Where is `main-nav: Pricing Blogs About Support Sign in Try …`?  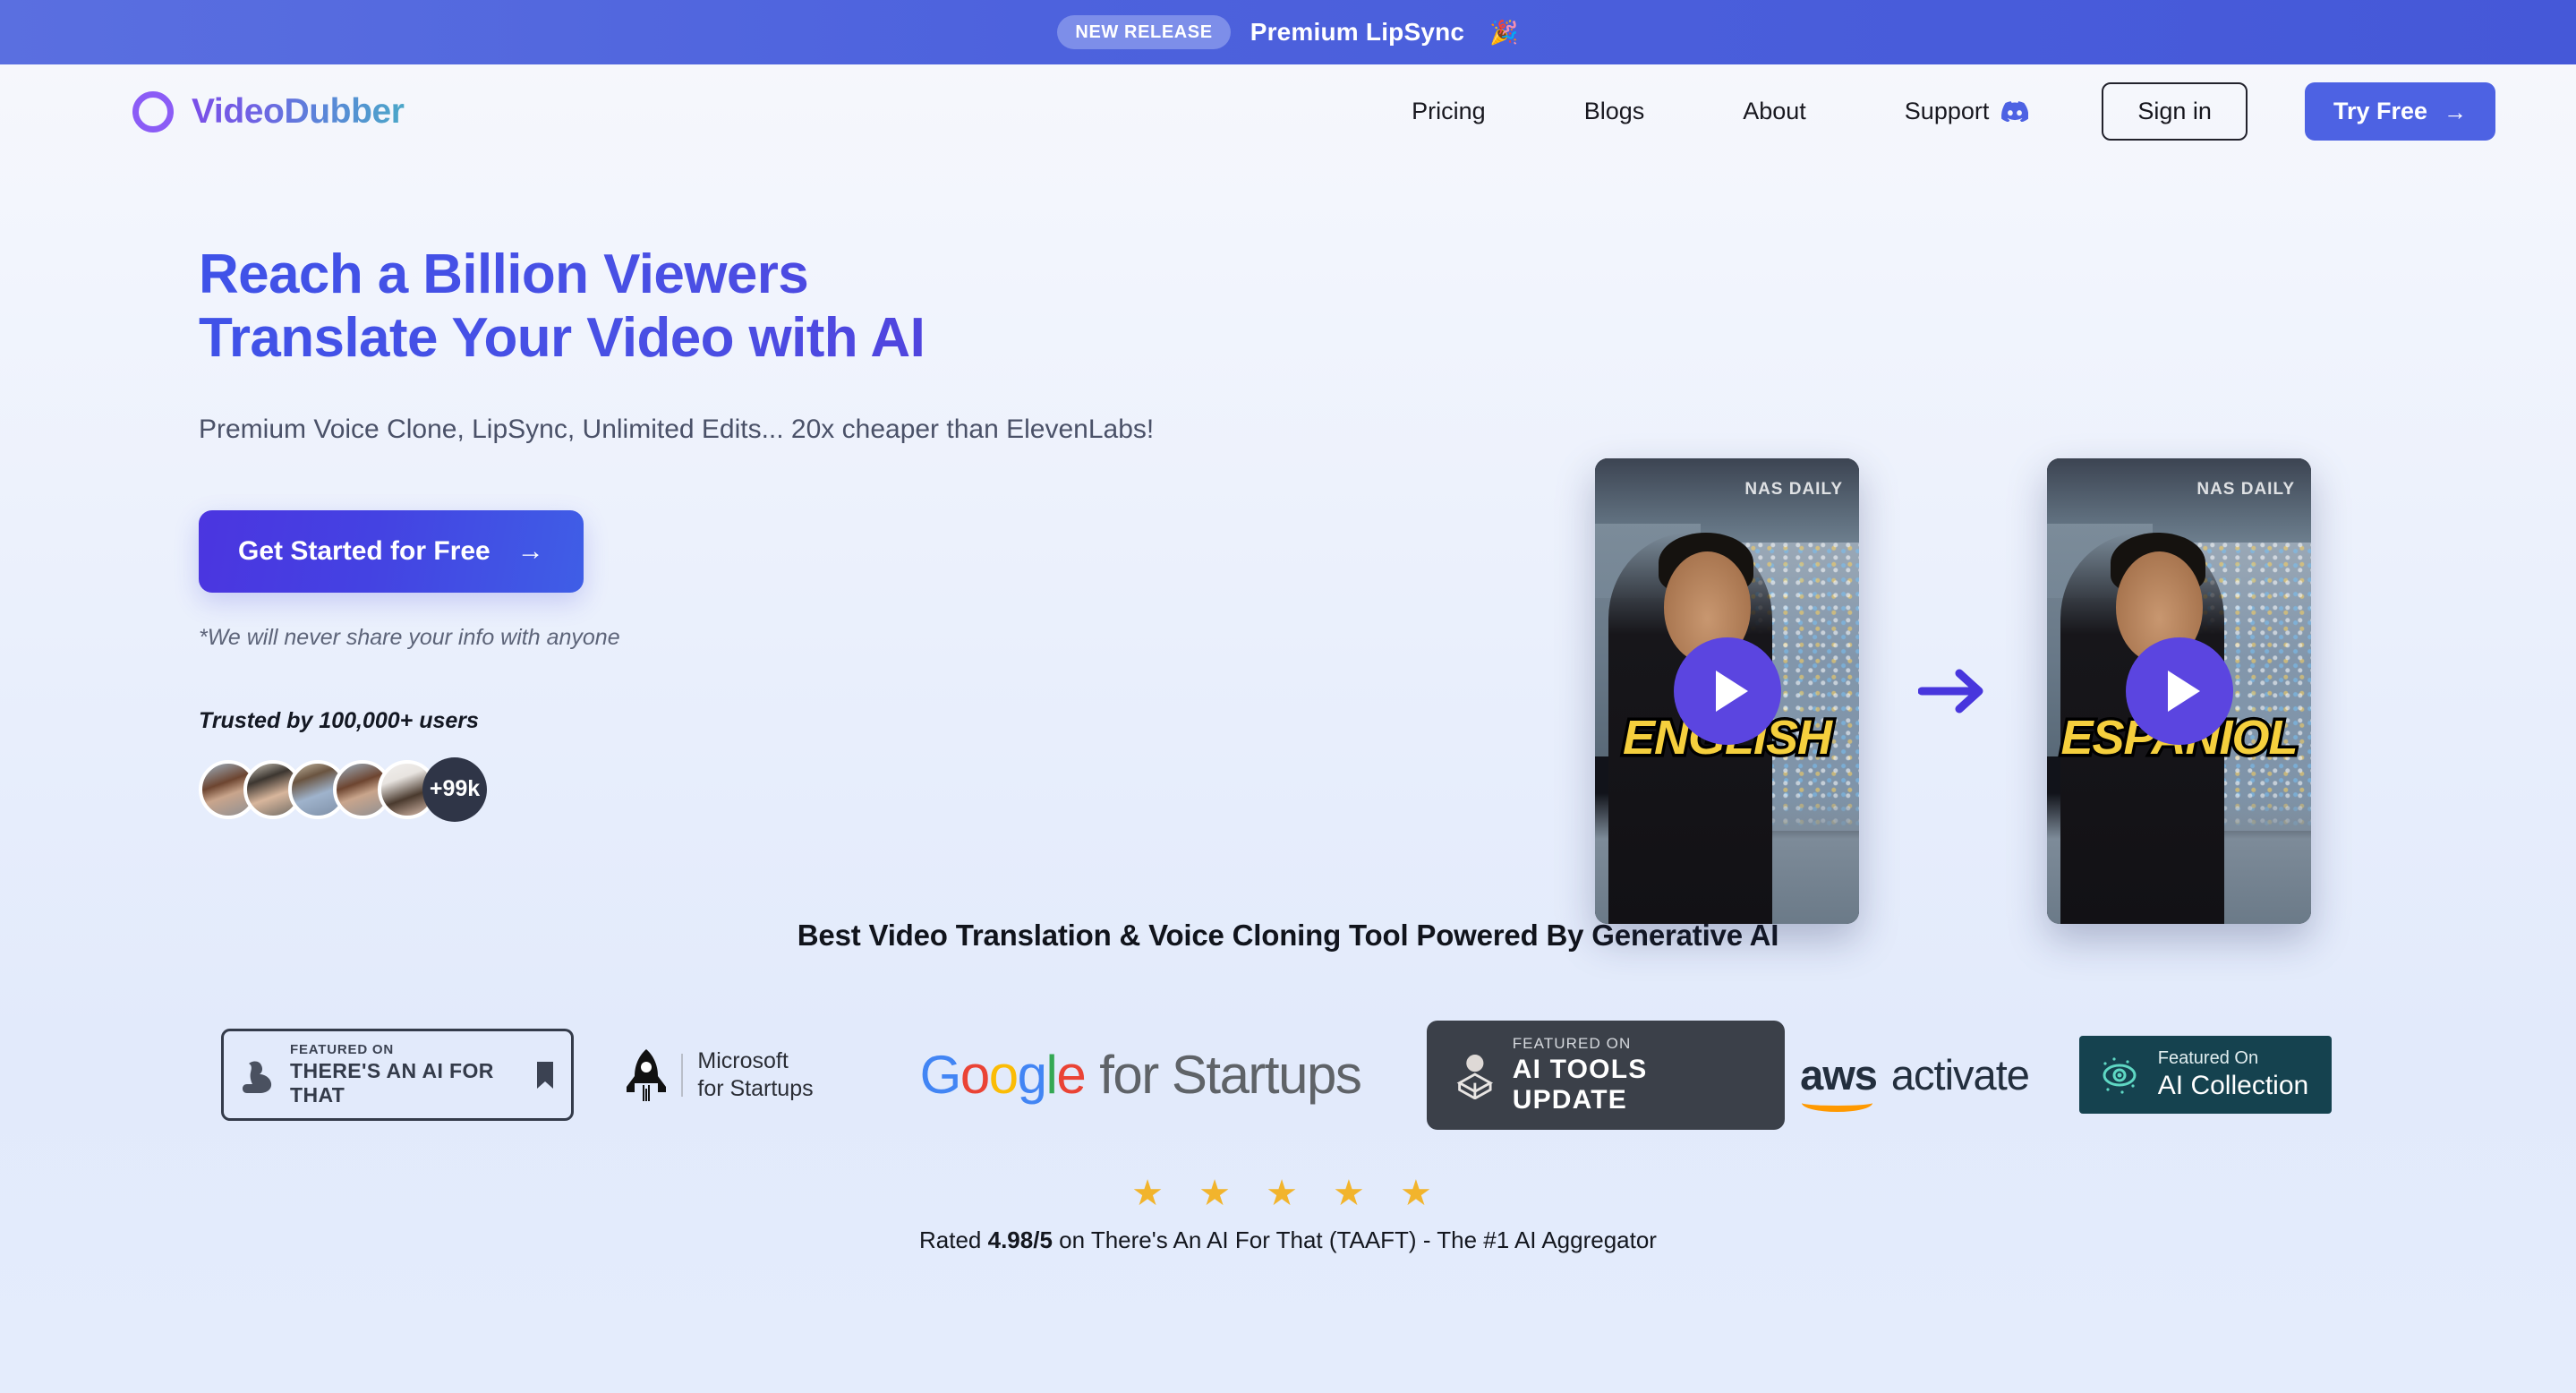 main-nav: Pricing Blogs About Support Sign in Try … is located at coordinates (1953, 112).